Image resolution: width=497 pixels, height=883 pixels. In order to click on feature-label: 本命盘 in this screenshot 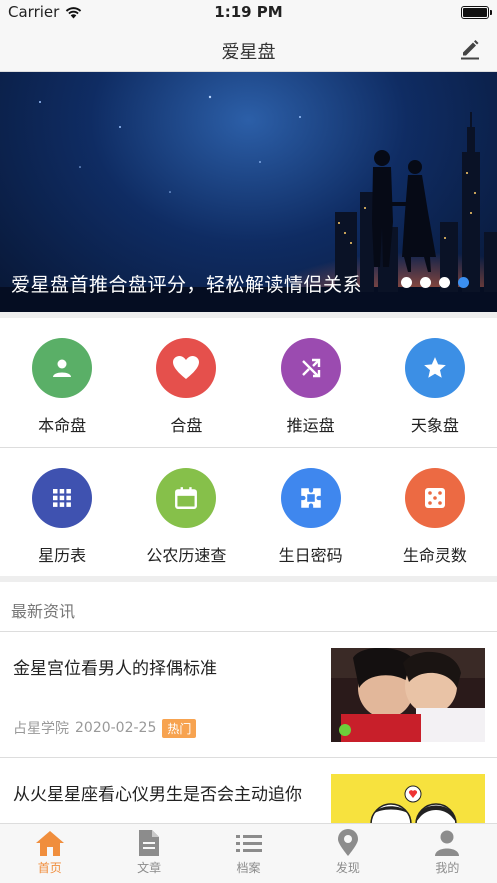, I will do `click(62, 425)`.